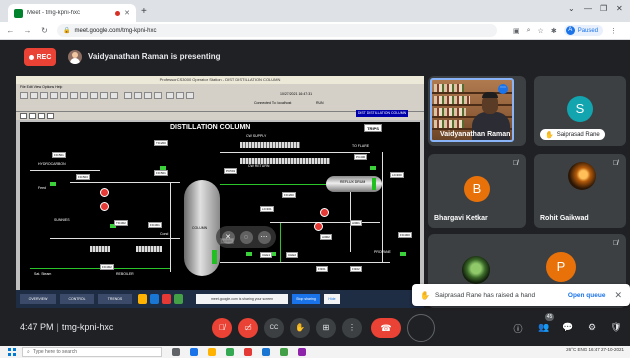  I want to click on raise-hand-button: ✋, so click(300, 328).